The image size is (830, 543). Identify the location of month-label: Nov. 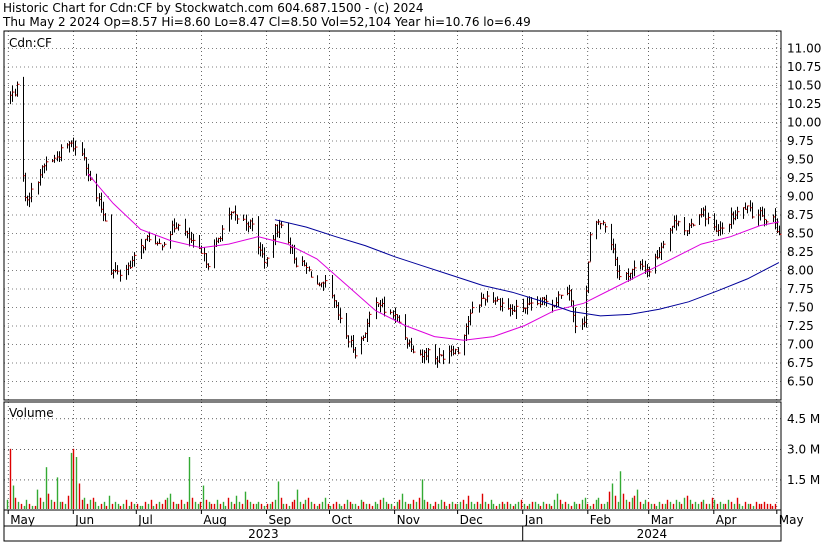
(408, 520).